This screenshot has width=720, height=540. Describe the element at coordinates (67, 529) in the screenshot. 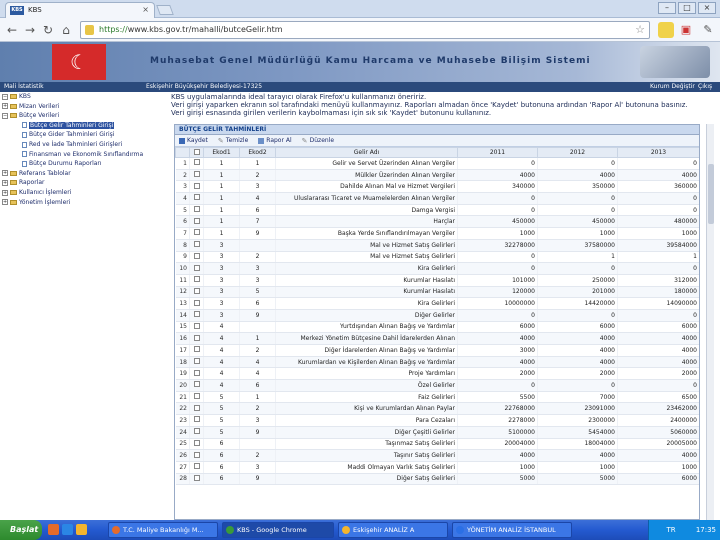

I see `ie-quicklaunch-icon` at that location.